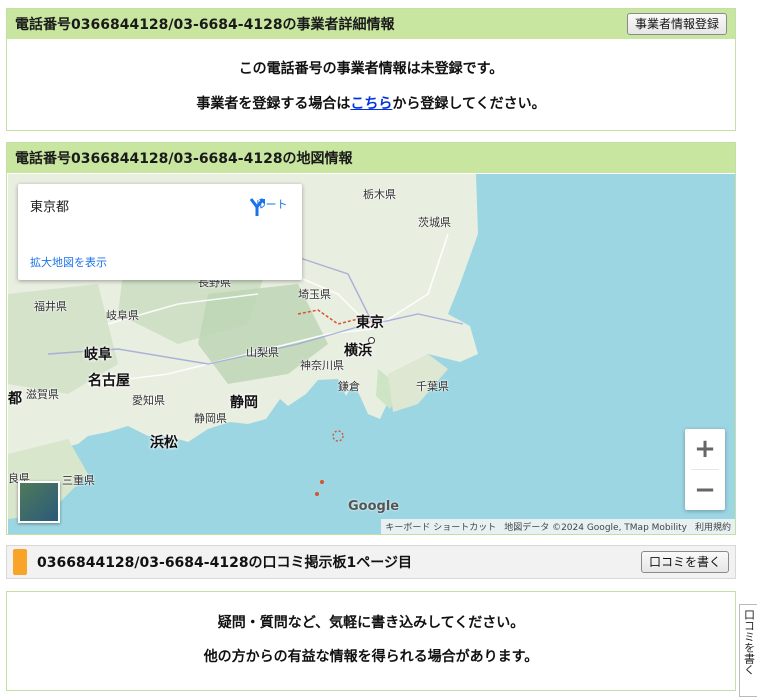 This screenshot has width=758, height=697. Describe the element at coordinates (68, 262) in the screenshot. I see `larger-map-link: 拡大地図を表示` at that location.